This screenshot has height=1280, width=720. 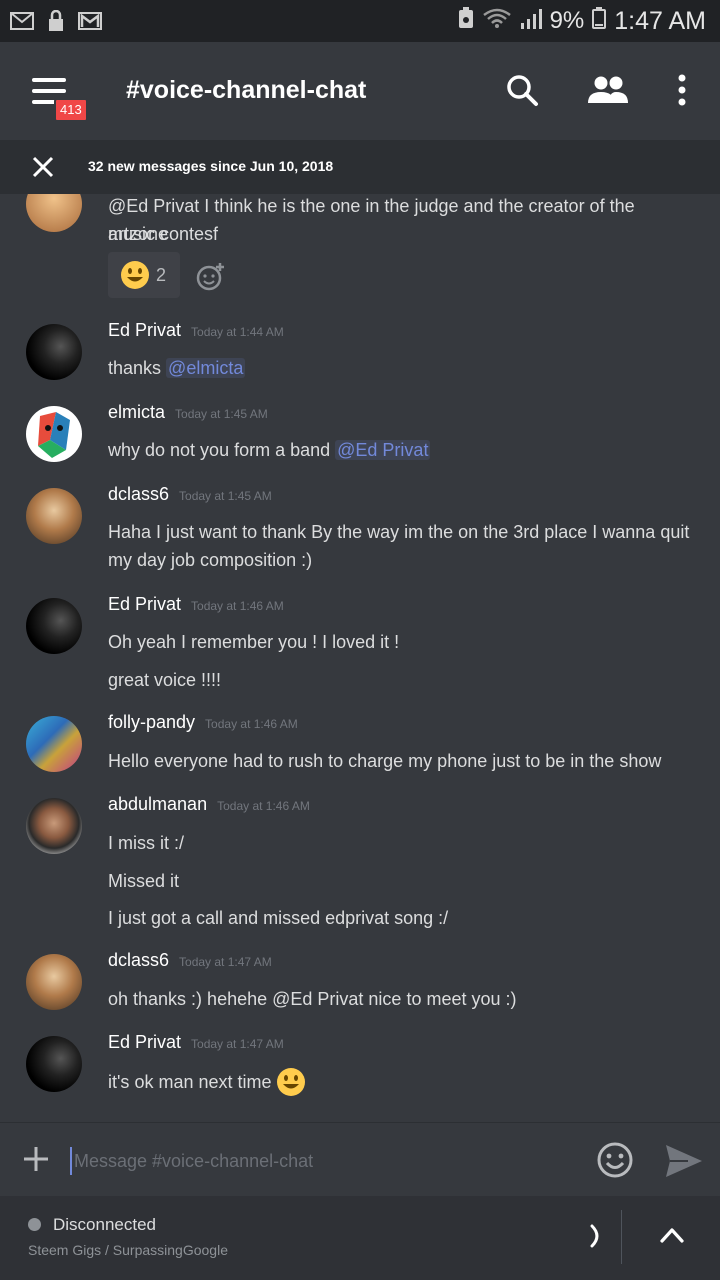 I want to click on message-line: my day job composition :), so click(x=210, y=560).